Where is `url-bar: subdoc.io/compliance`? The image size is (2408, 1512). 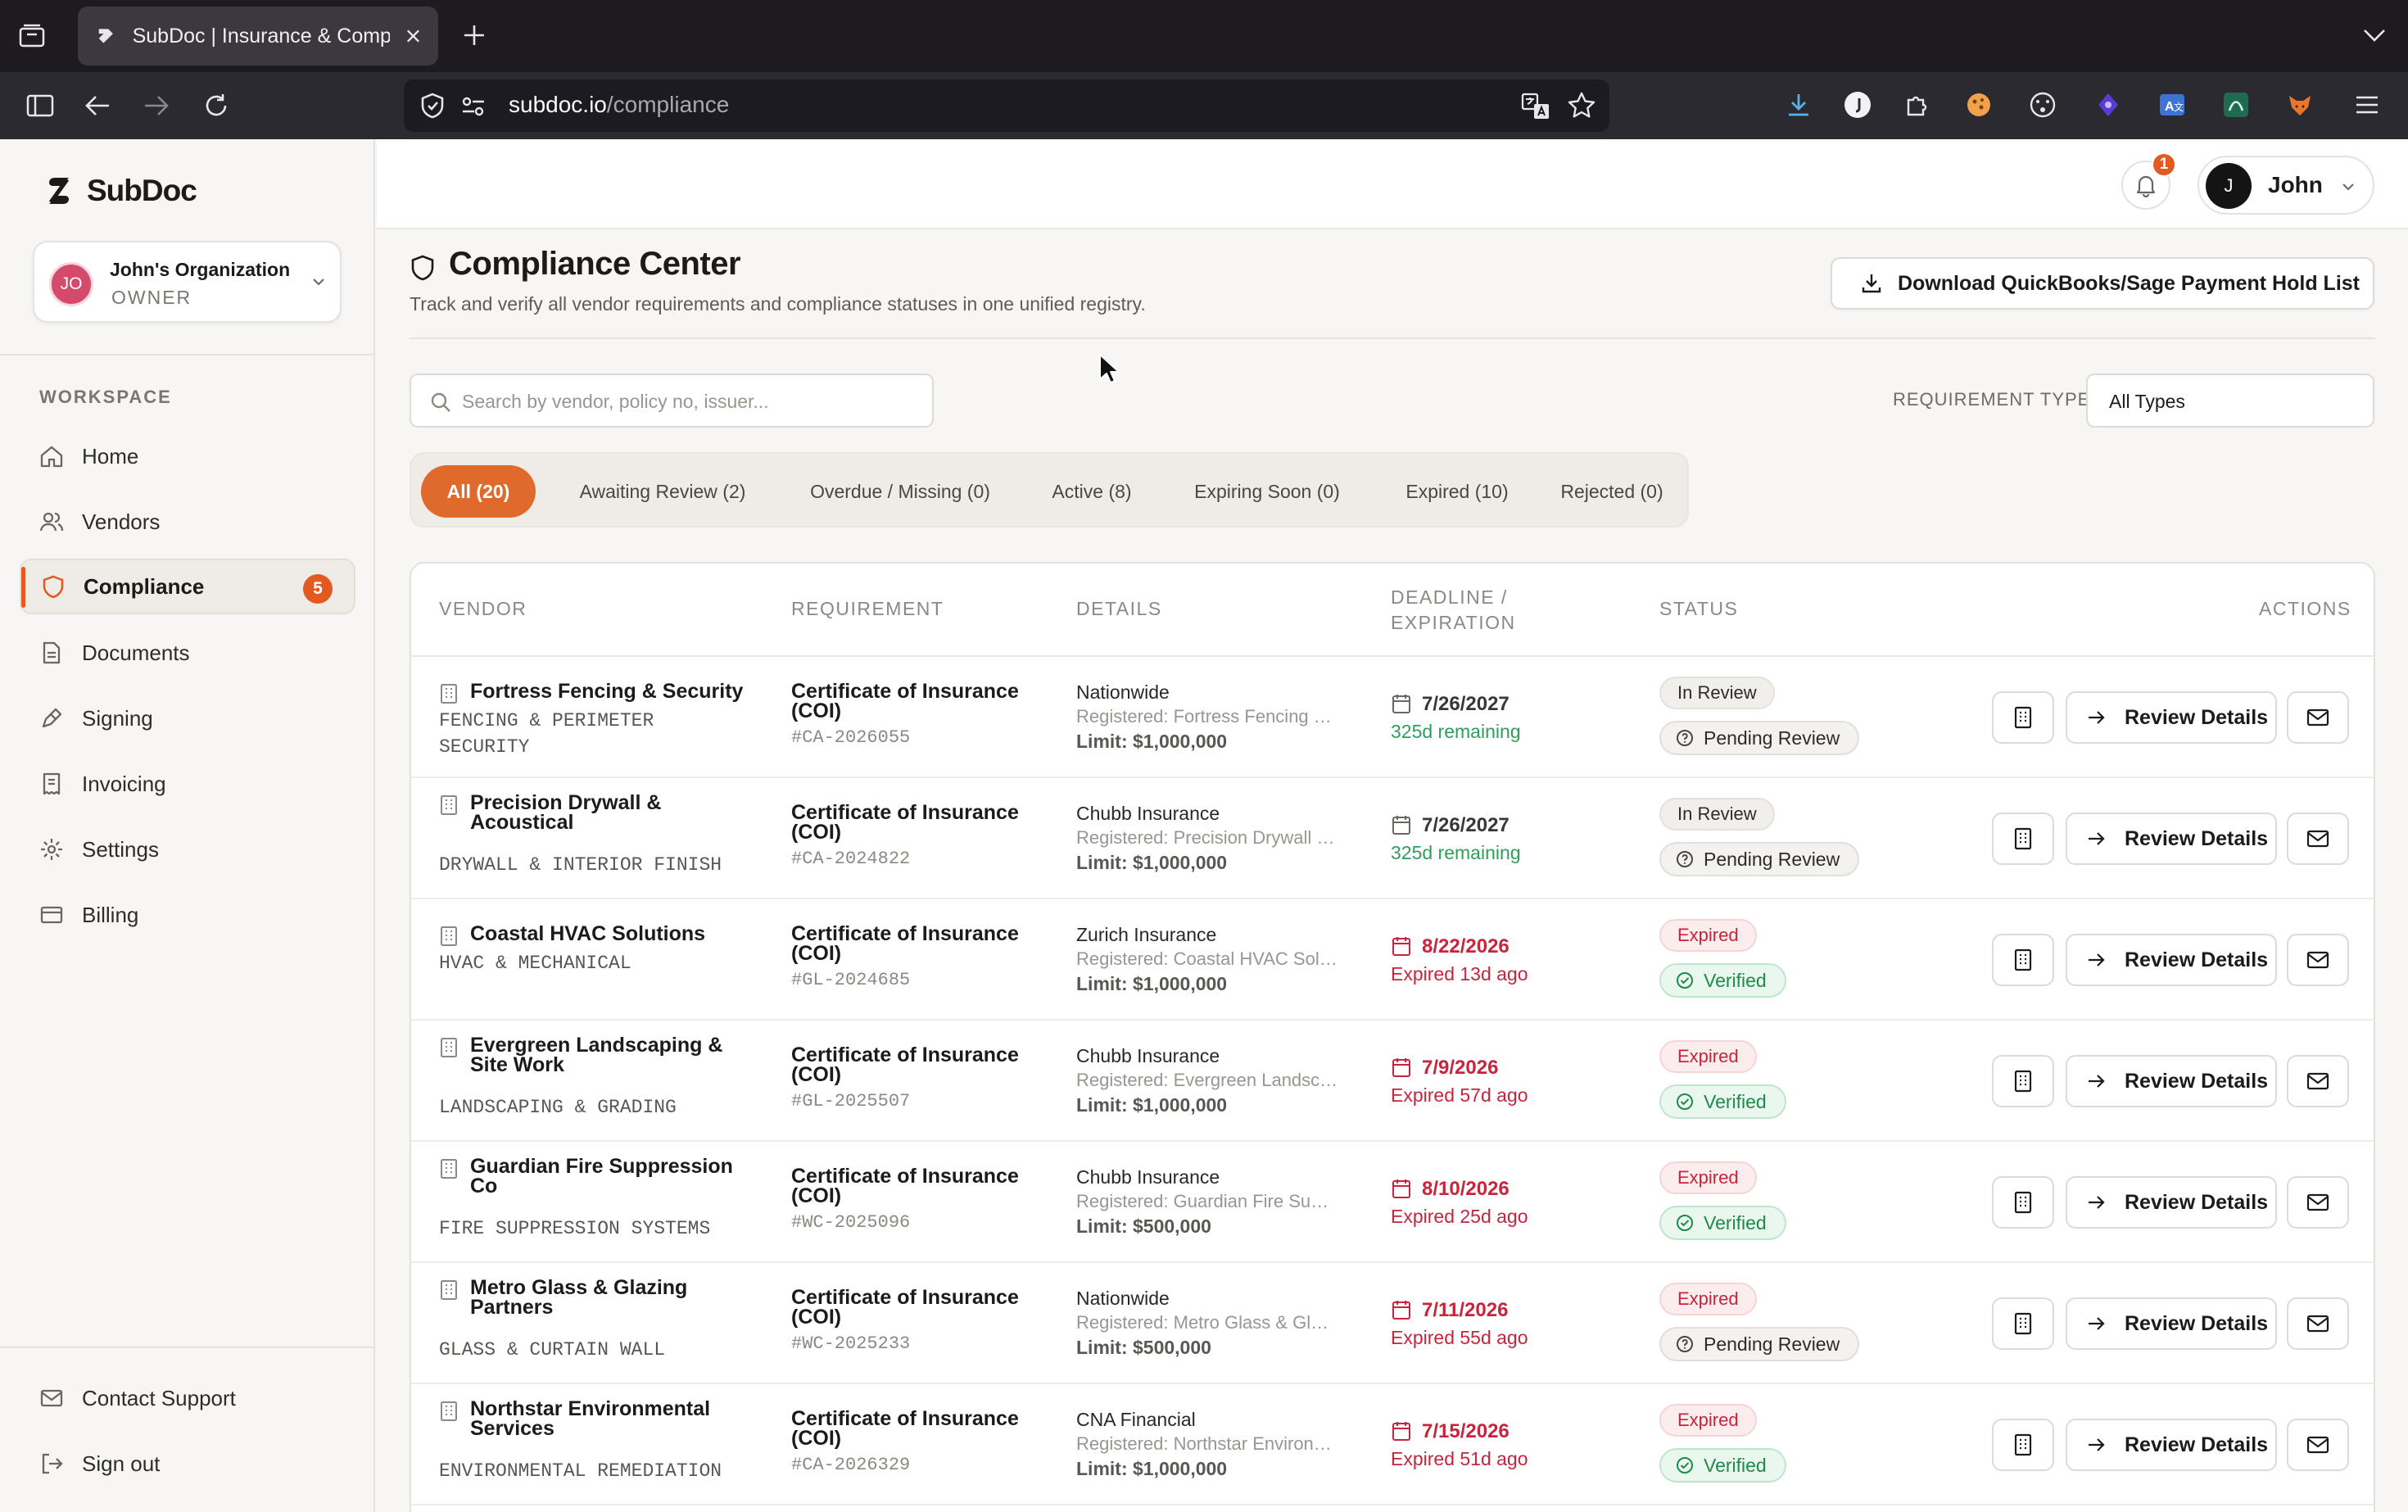
url-bar: subdoc.io/compliance is located at coordinates (1006, 105).